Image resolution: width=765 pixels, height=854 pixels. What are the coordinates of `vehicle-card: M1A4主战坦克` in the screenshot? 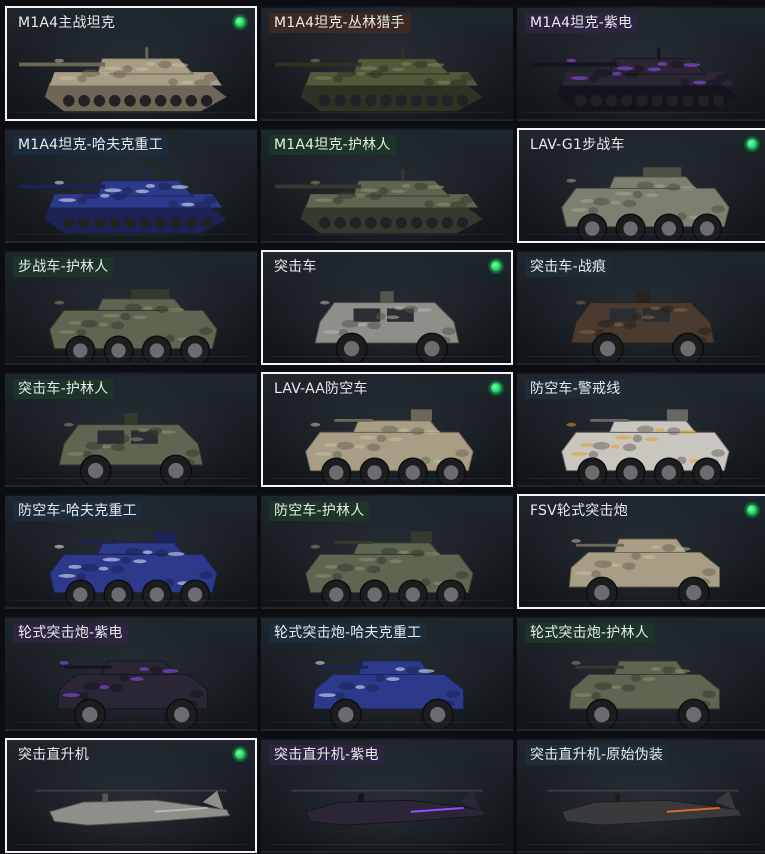 It's located at (131, 63).